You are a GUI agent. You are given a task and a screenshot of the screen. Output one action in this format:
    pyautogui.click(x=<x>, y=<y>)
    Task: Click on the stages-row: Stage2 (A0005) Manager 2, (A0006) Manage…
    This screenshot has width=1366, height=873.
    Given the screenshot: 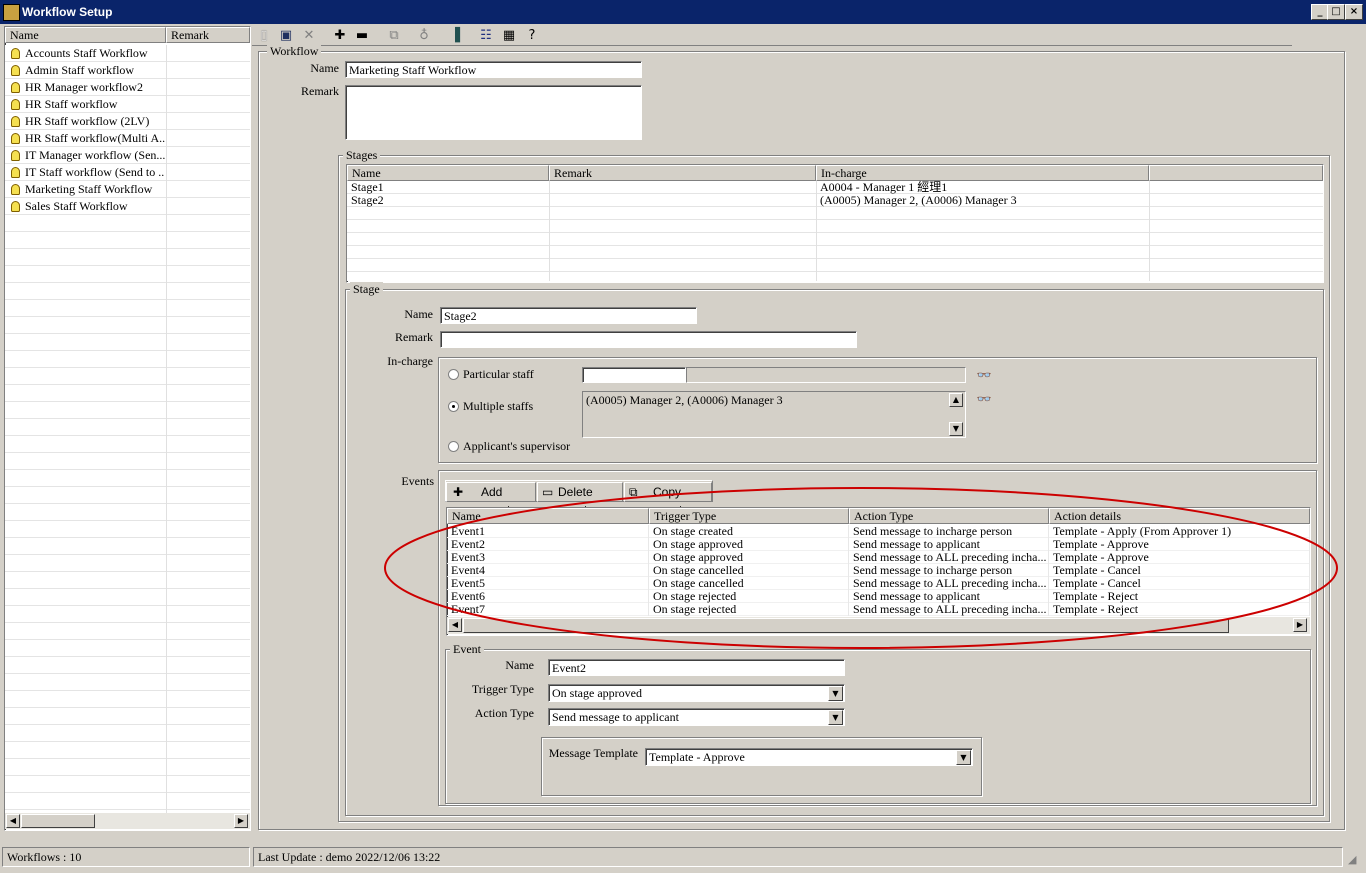 What is the action you would take?
    pyautogui.click(x=835, y=200)
    